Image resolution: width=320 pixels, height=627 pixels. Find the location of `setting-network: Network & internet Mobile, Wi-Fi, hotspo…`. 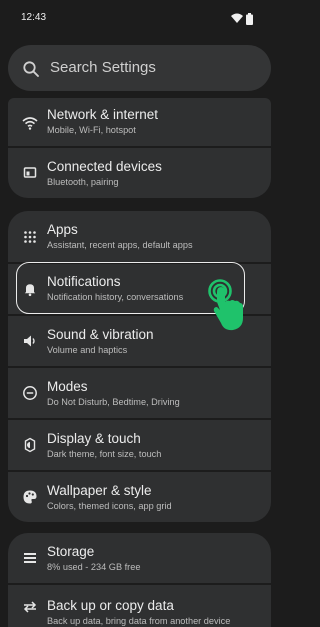

setting-network: Network & internet Mobile, Wi-Fi, hotspo… is located at coordinates (139, 123).